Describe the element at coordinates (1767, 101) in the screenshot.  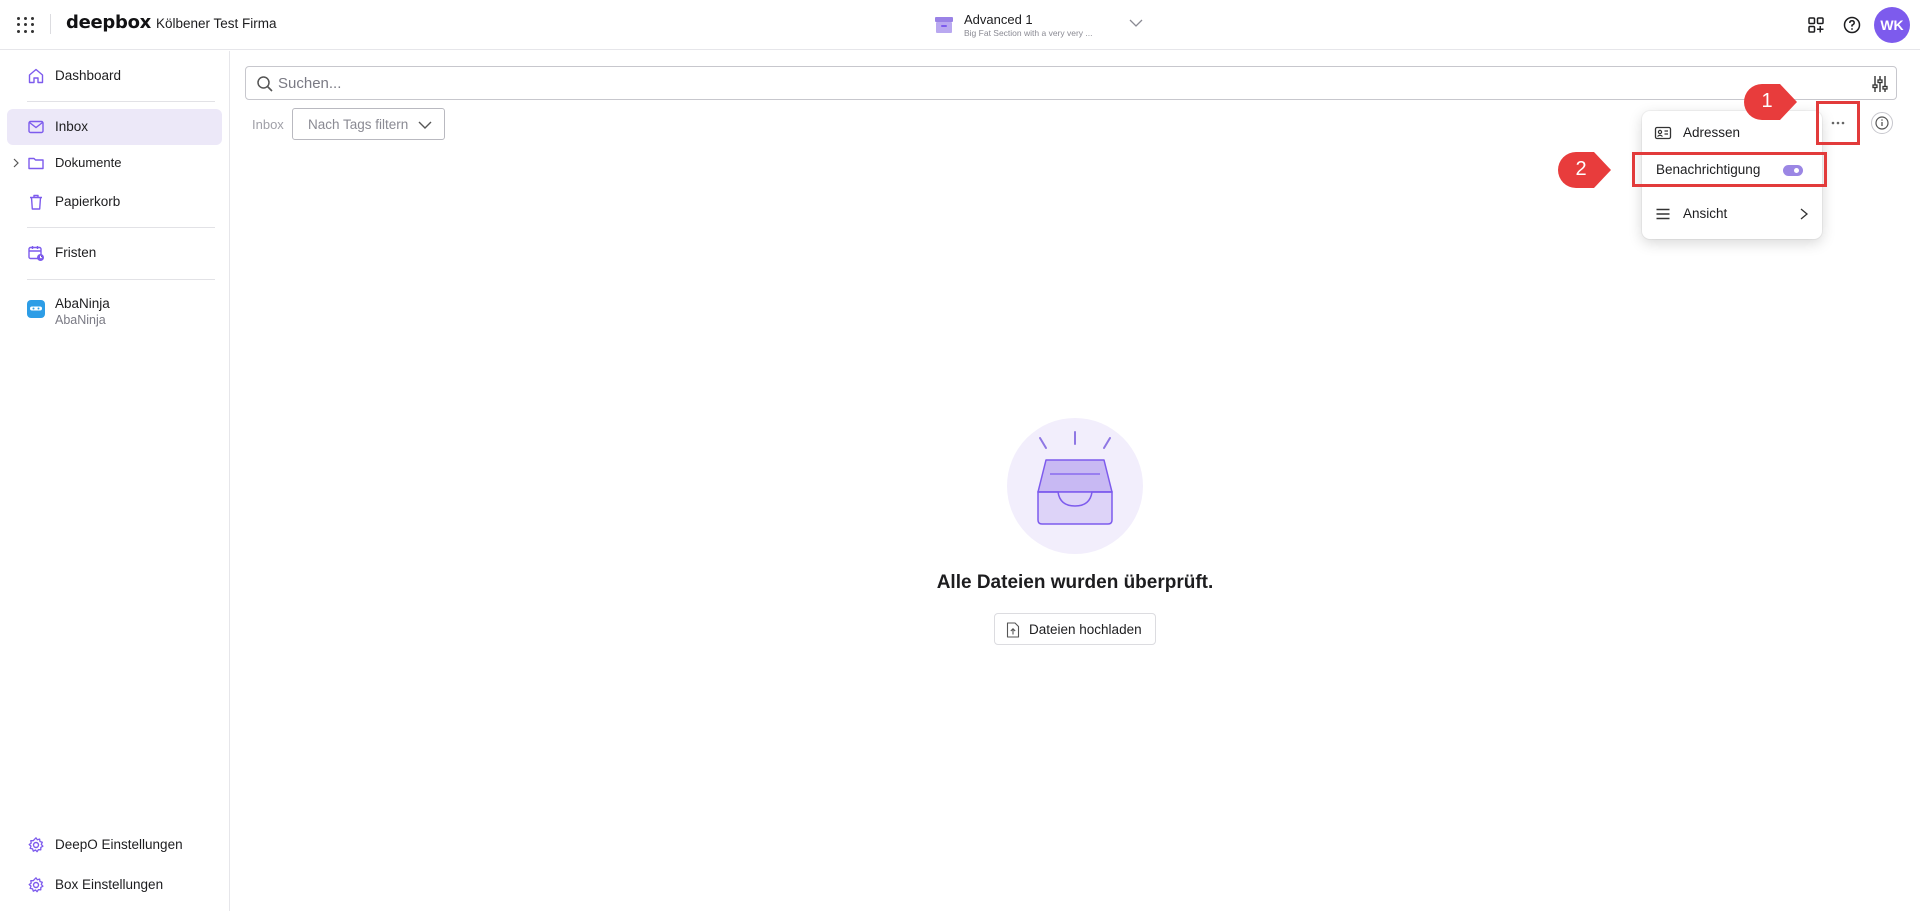
I see `callout-number-1: 1` at that location.